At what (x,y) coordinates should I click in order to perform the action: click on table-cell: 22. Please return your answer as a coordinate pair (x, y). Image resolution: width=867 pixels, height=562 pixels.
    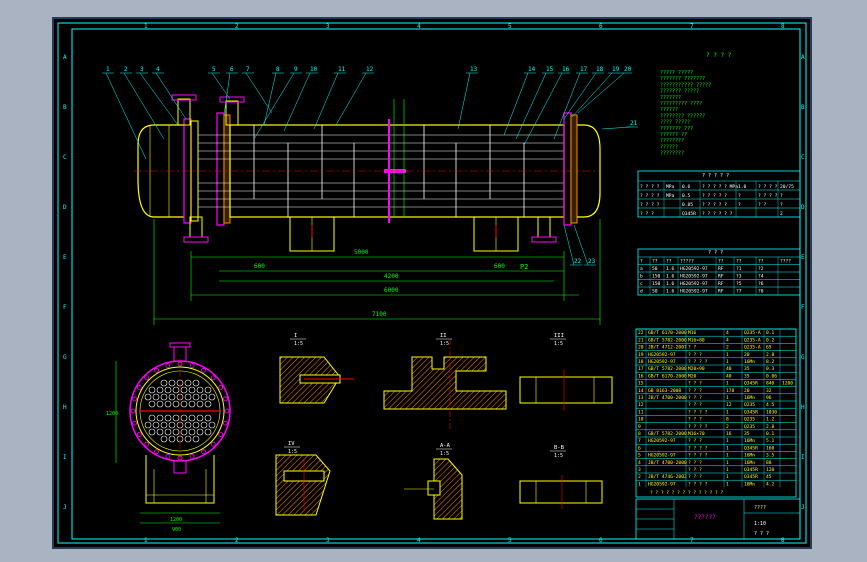
    Looking at the image, I should click on (641, 333).